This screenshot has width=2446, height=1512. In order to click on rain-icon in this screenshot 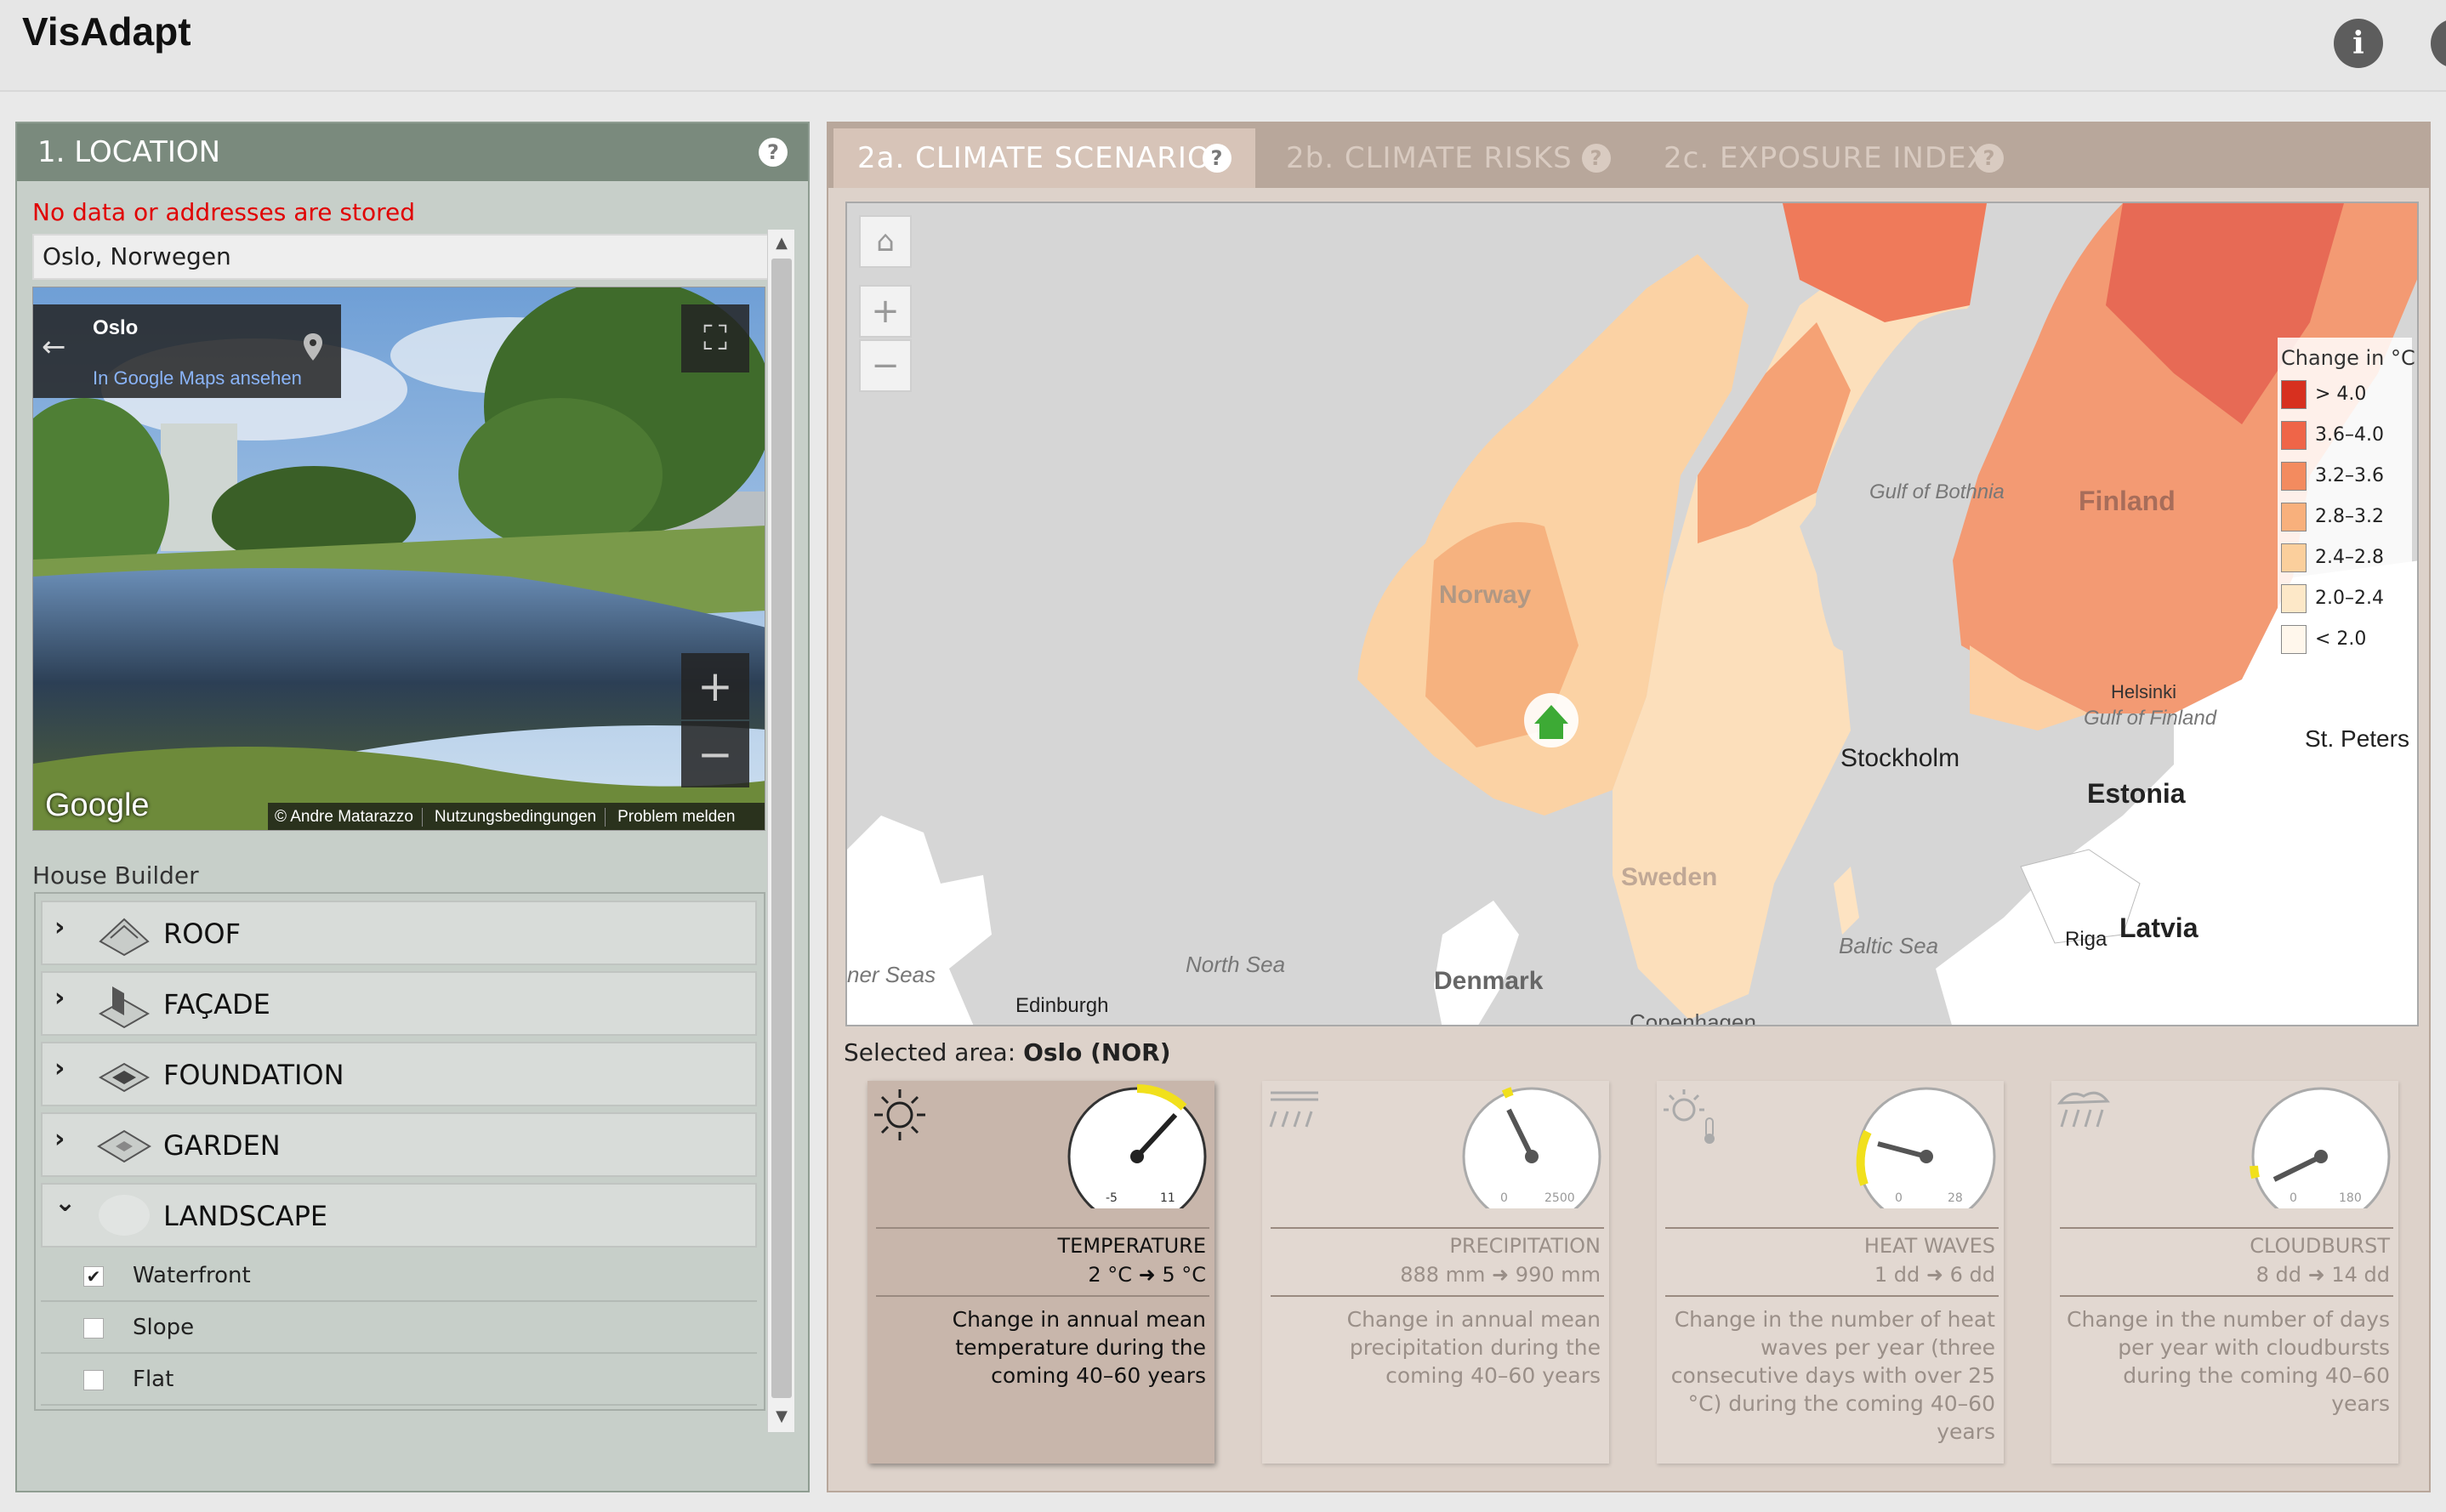, I will do `click(1293, 1109)`.